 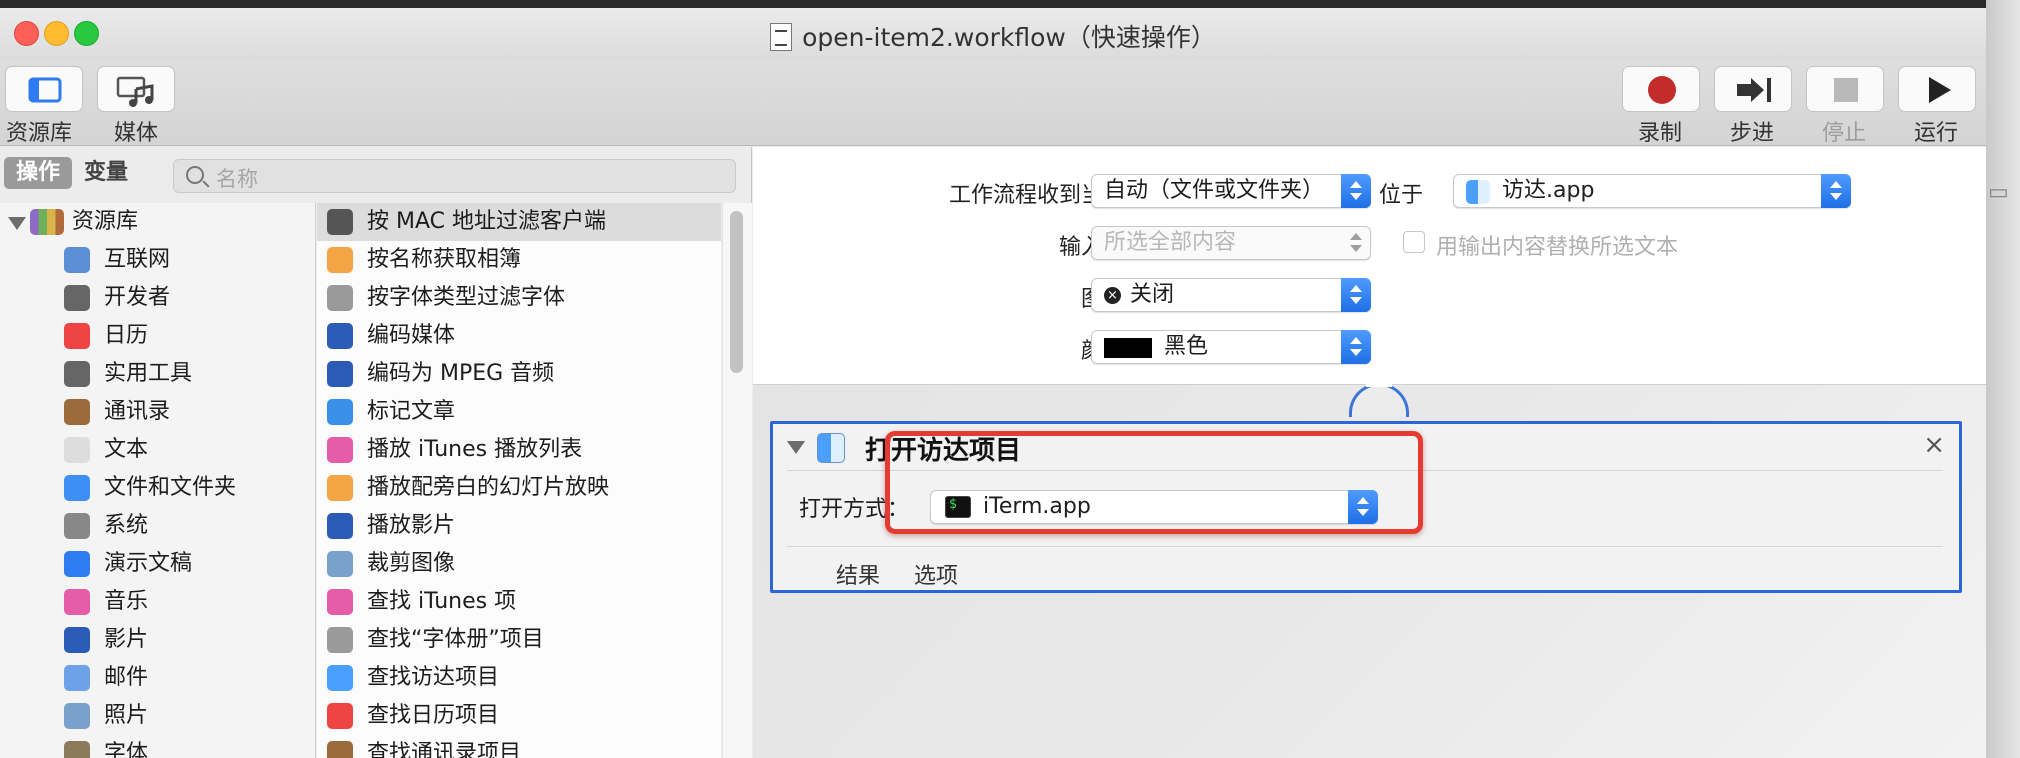 What do you see at coordinates (1379, 380) in the screenshot?
I see `connector-cap` at bounding box center [1379, 380].